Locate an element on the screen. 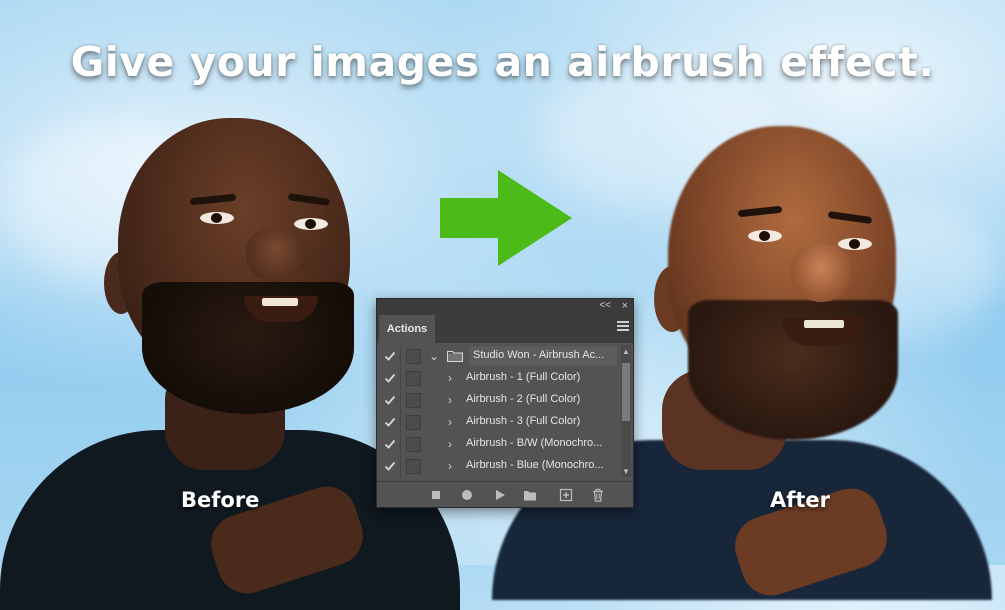 This screenshot has width=1005, height=610. before-left-eye is located at coordinates (217, 218).